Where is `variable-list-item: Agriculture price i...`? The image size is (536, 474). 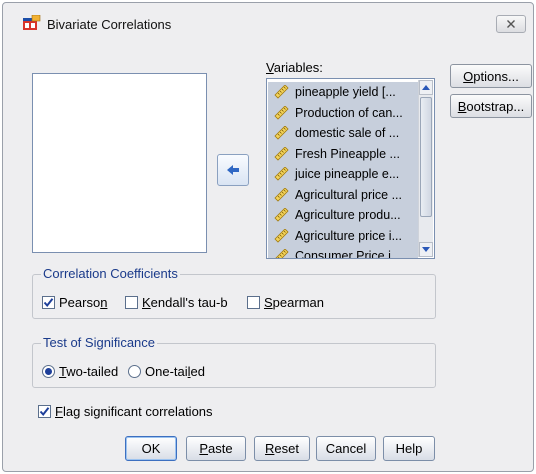 variable-list-item: Agriculture price i... is located at coordinates (343, 235).